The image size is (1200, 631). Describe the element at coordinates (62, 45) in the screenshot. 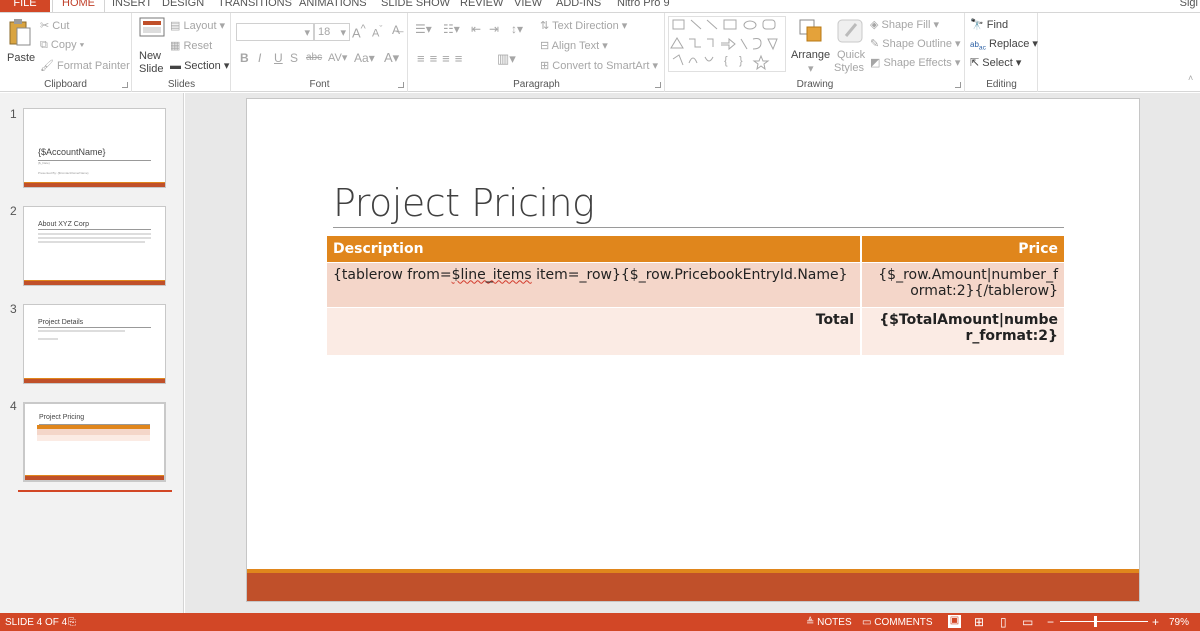

I see `copy-button: ⧉ Copy ▾` at that location.